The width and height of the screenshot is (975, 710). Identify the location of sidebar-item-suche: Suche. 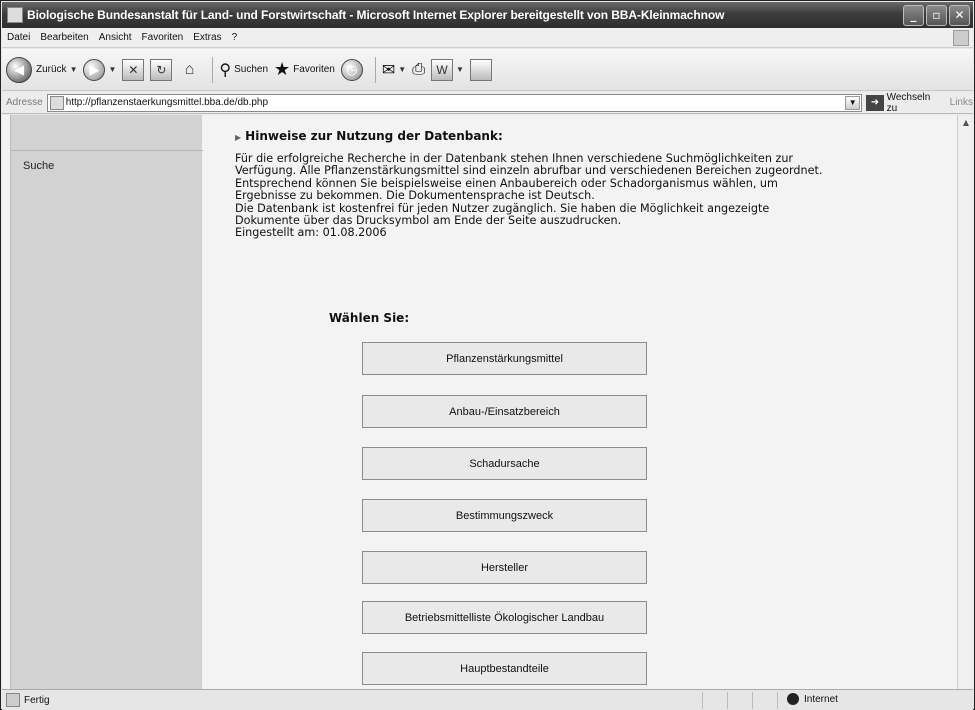
(38, 166).